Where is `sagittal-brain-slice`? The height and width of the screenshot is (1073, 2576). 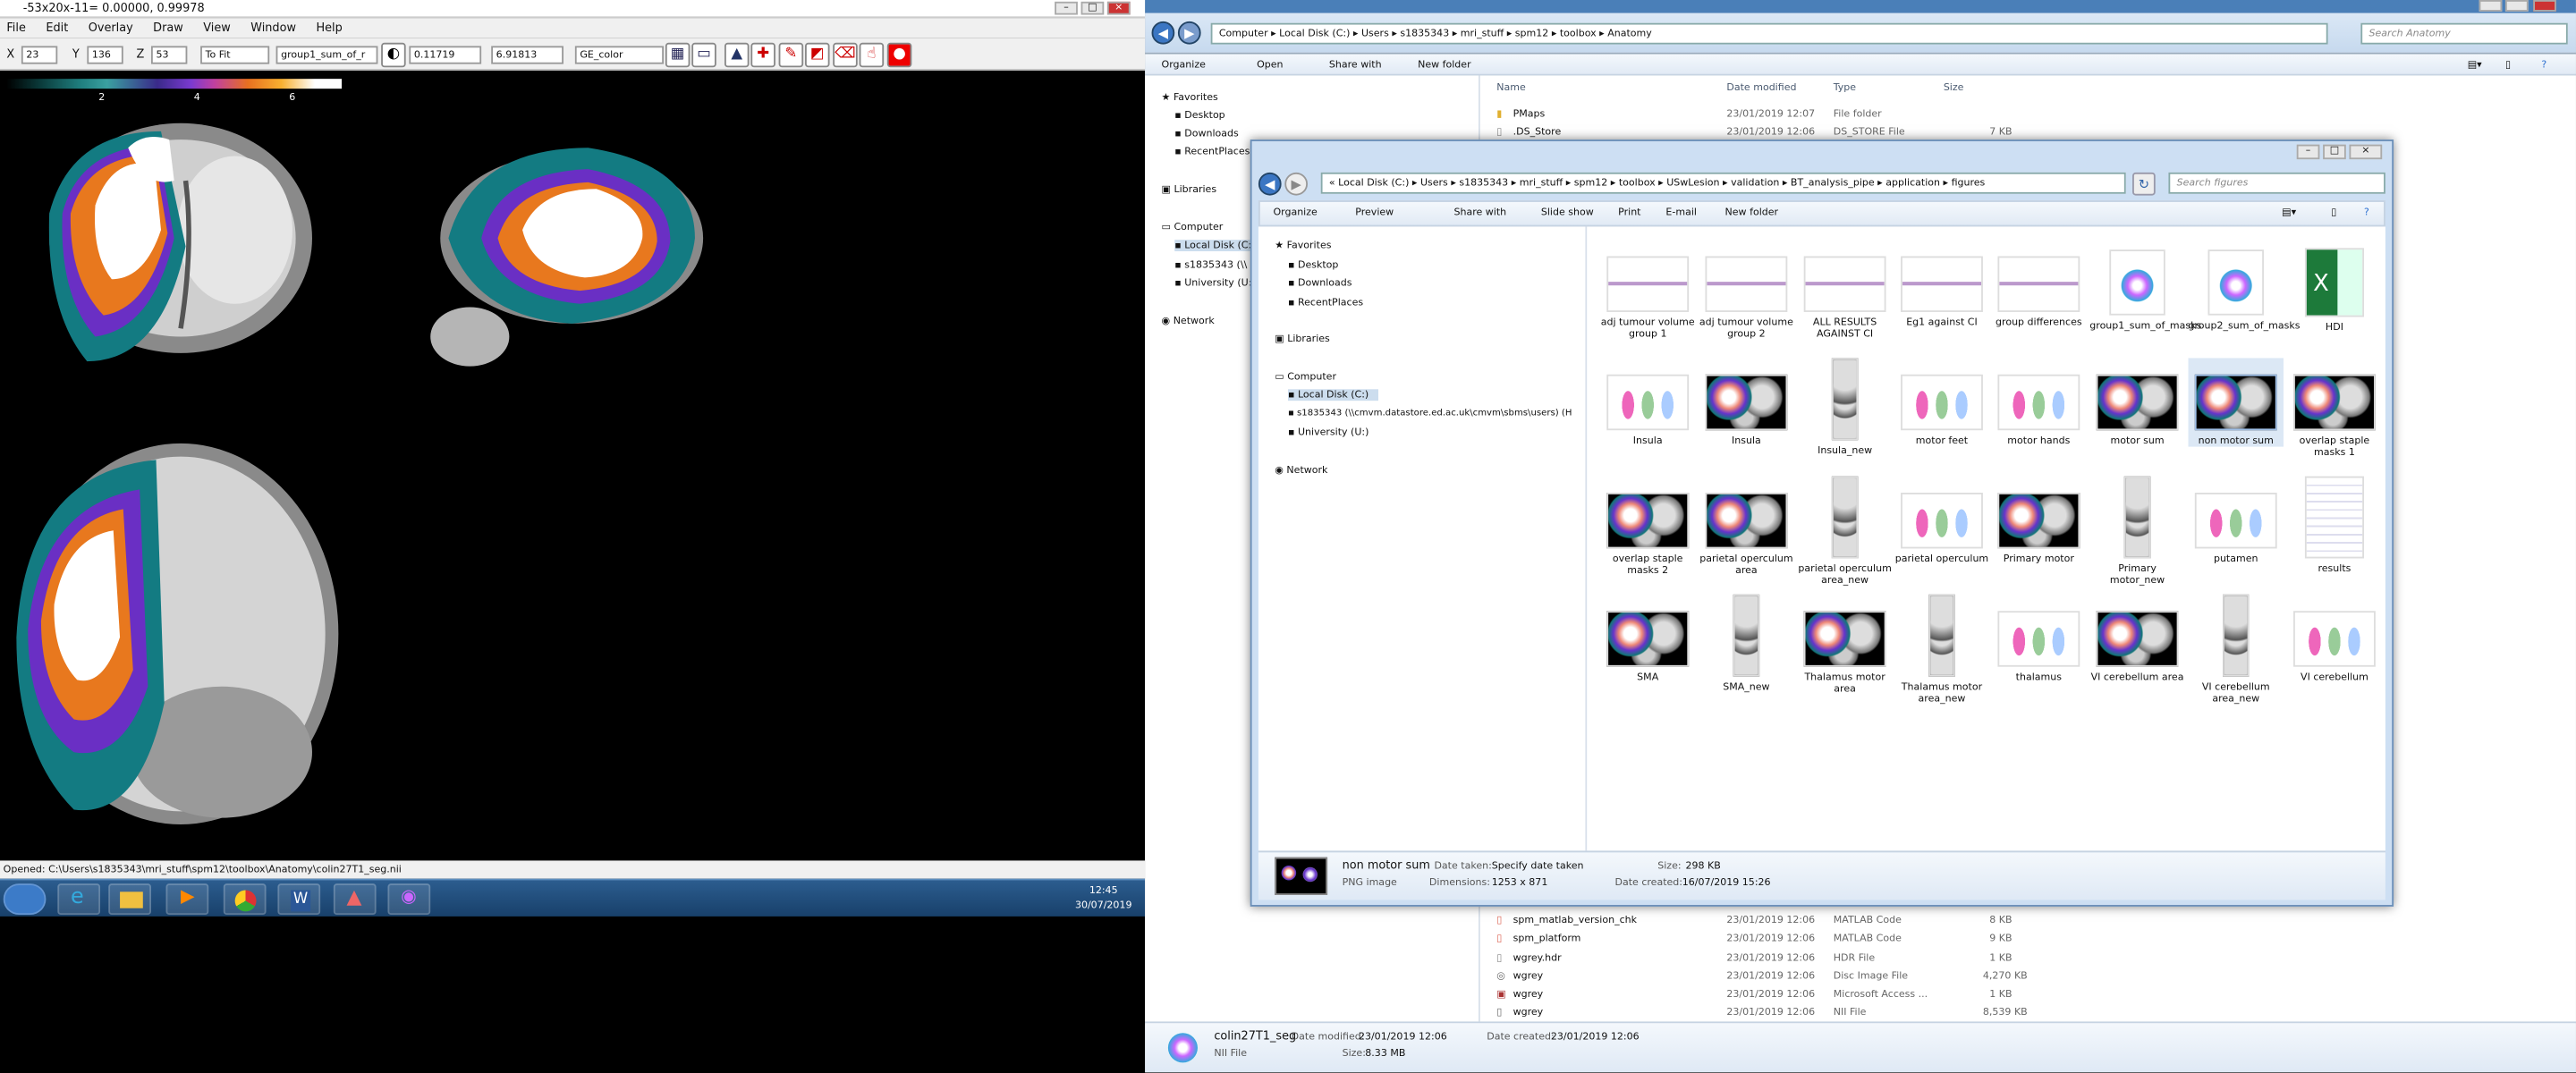 sagittal-brain-slice is located at coordinates (567, 258).